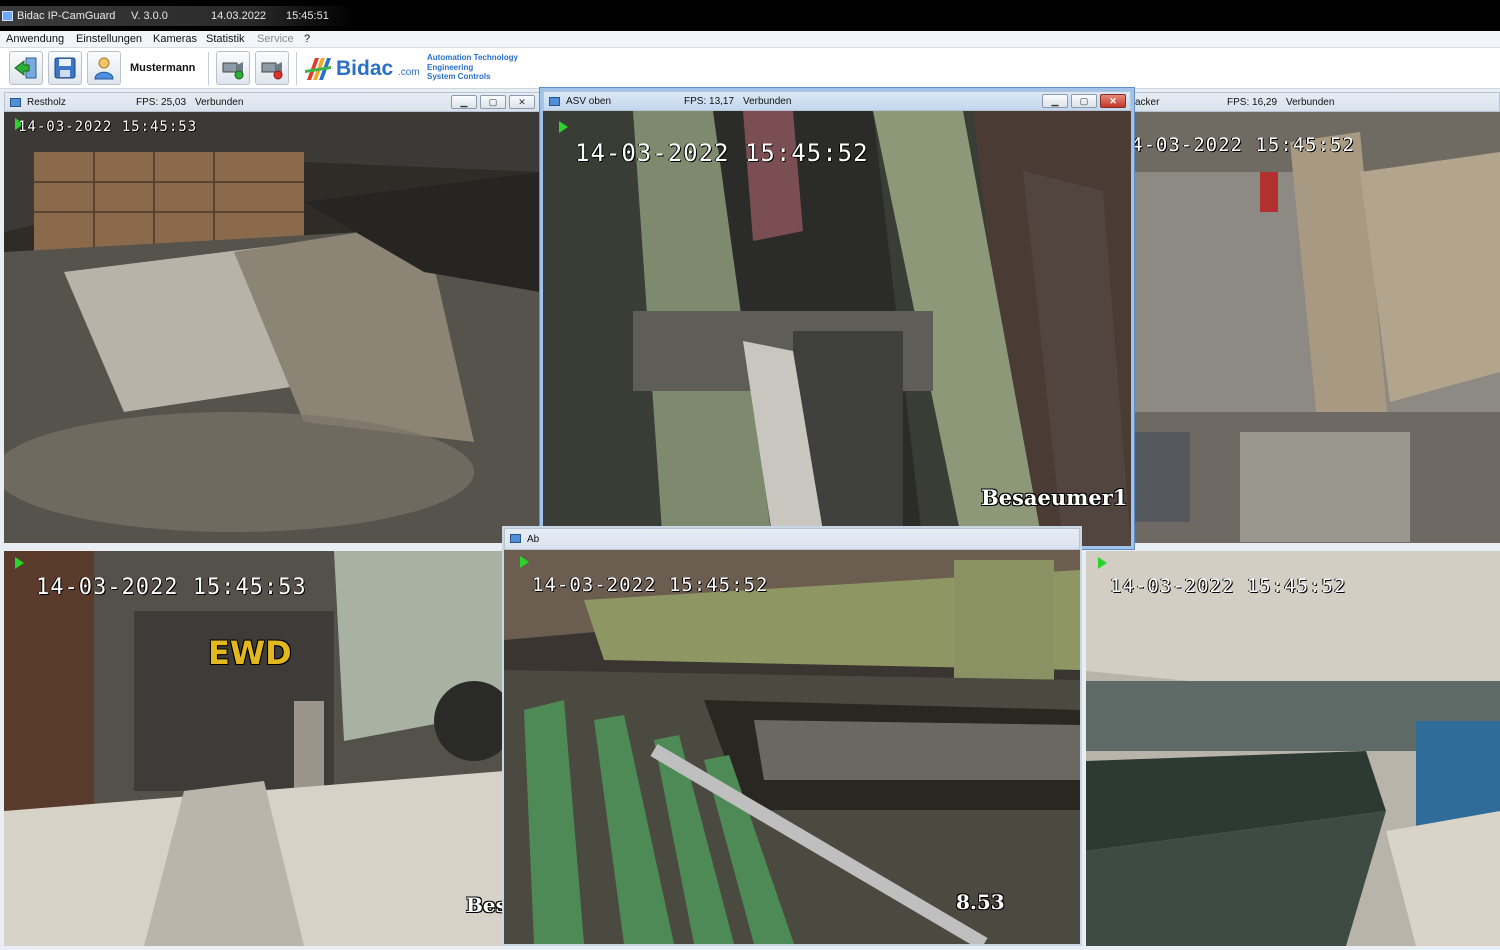 The height and width of the screenshot is (950, 1500). I want to click on camera-panel-bottom-left: 14-03-2022 15:45:53 EWD Bes, so click(254, 748).